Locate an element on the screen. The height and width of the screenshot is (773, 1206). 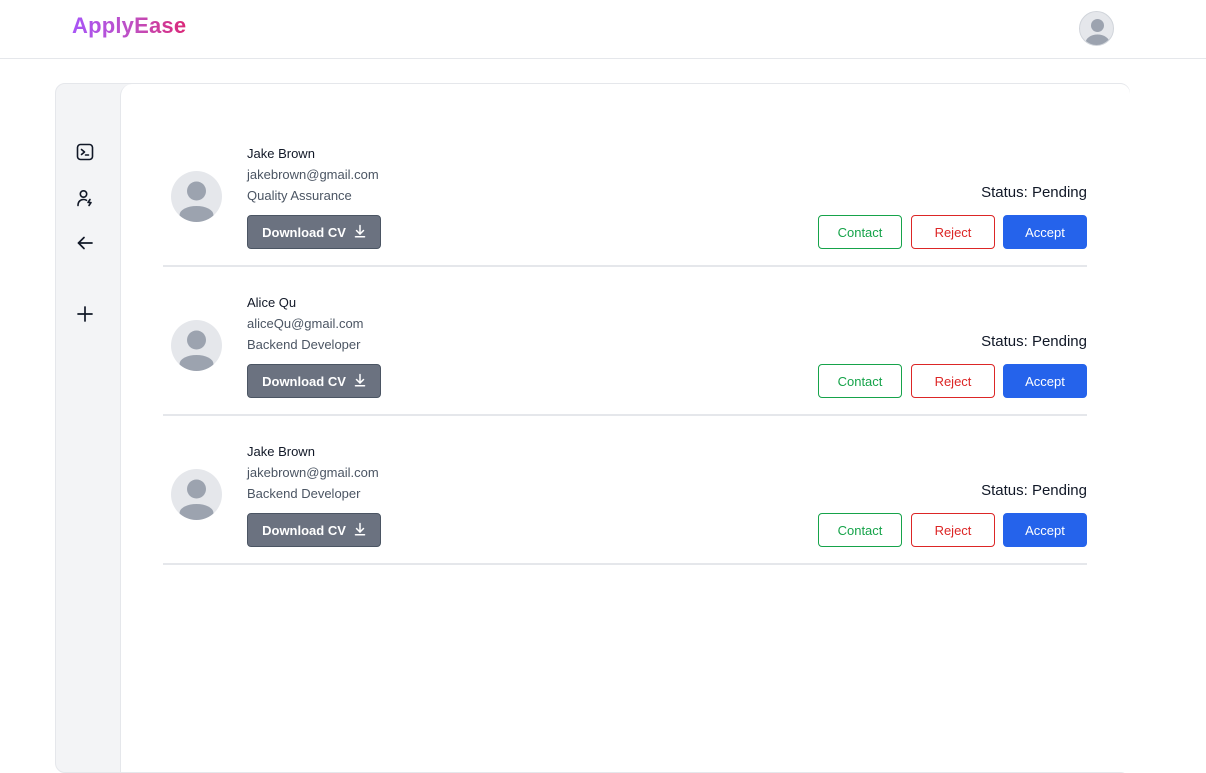
sidebar is located at coordinates (88, 428).